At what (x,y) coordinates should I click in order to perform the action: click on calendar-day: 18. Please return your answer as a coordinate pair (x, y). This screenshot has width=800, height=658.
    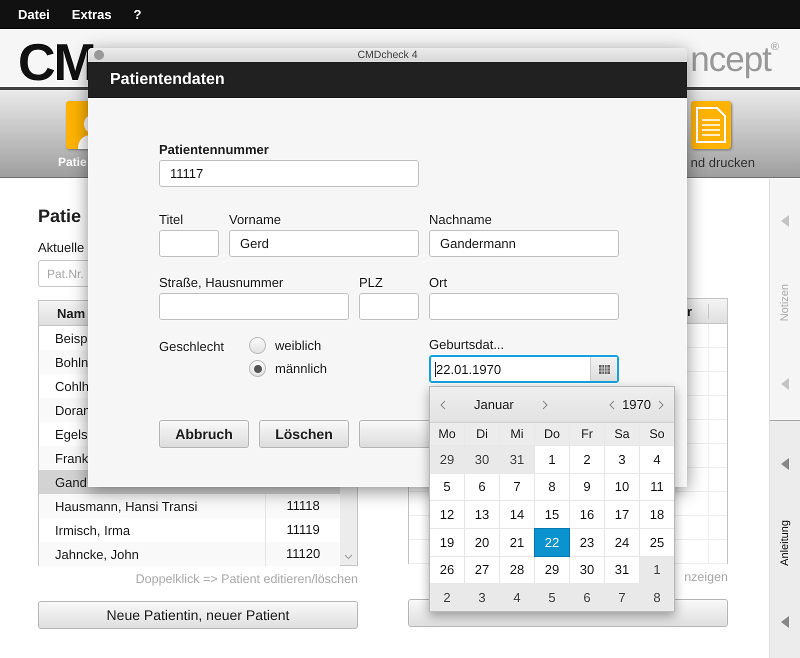
    Looking at the image, I should click on (657, 514).